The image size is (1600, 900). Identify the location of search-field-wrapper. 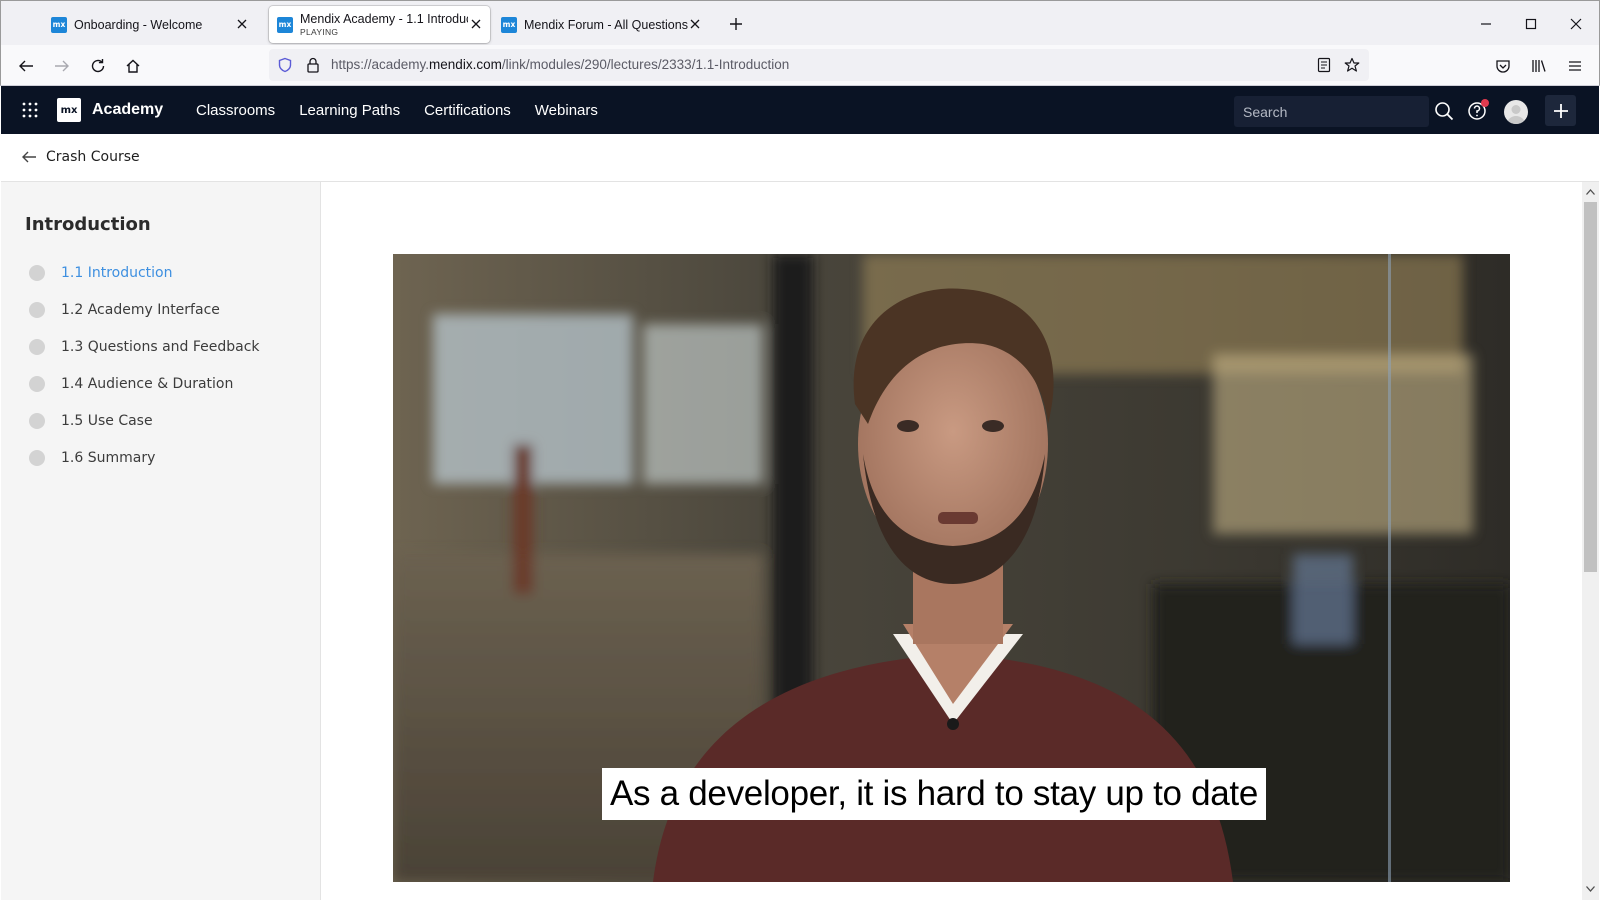
(1331, 111).